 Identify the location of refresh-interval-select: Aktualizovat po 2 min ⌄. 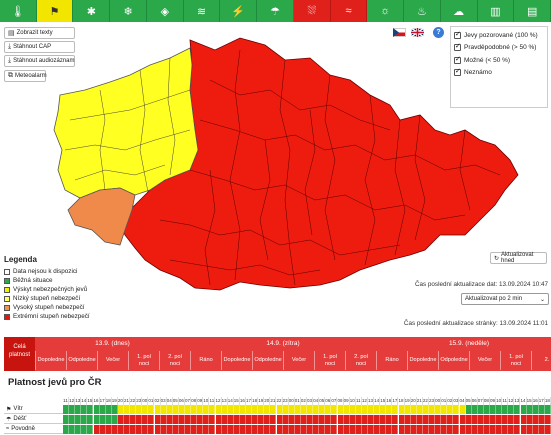
(505, 299).